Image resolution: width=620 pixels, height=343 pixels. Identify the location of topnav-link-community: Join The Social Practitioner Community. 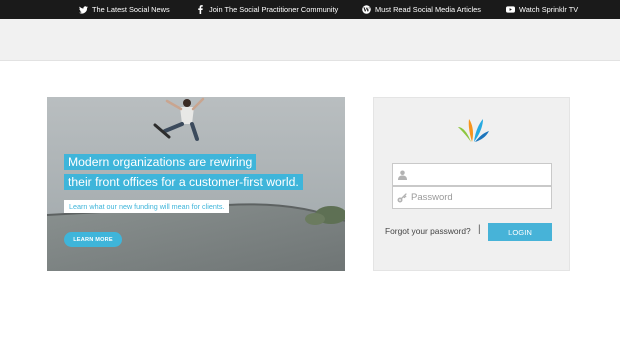
(267, 9).